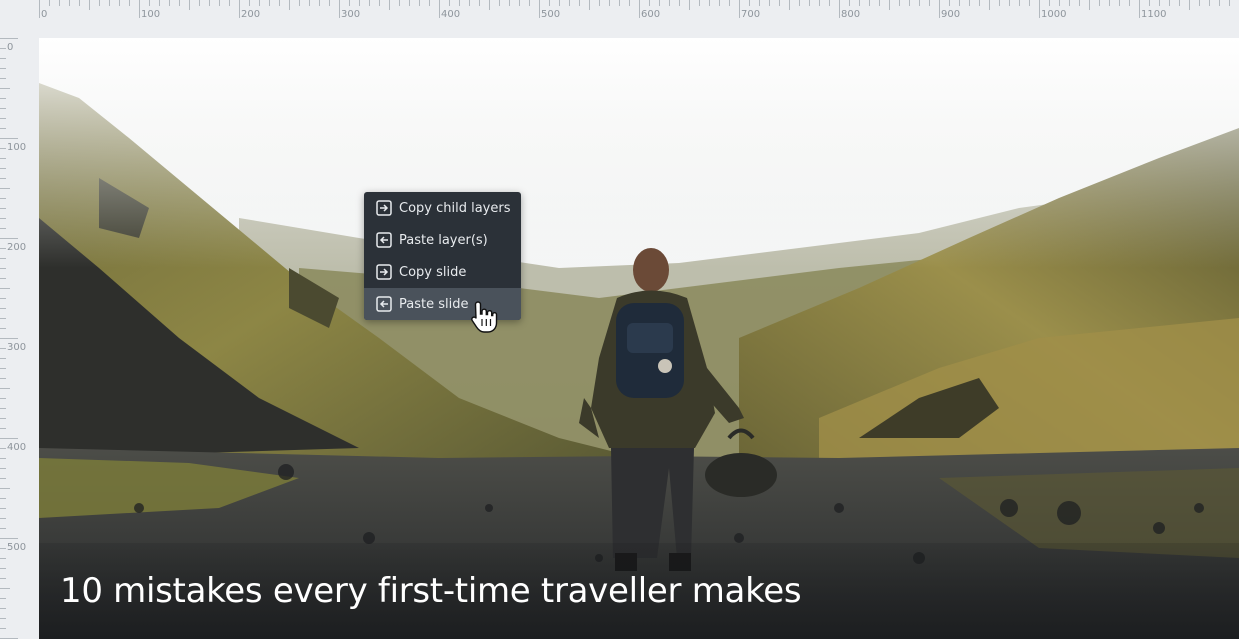  I want to click on ruler-corner, so click(19, 19).